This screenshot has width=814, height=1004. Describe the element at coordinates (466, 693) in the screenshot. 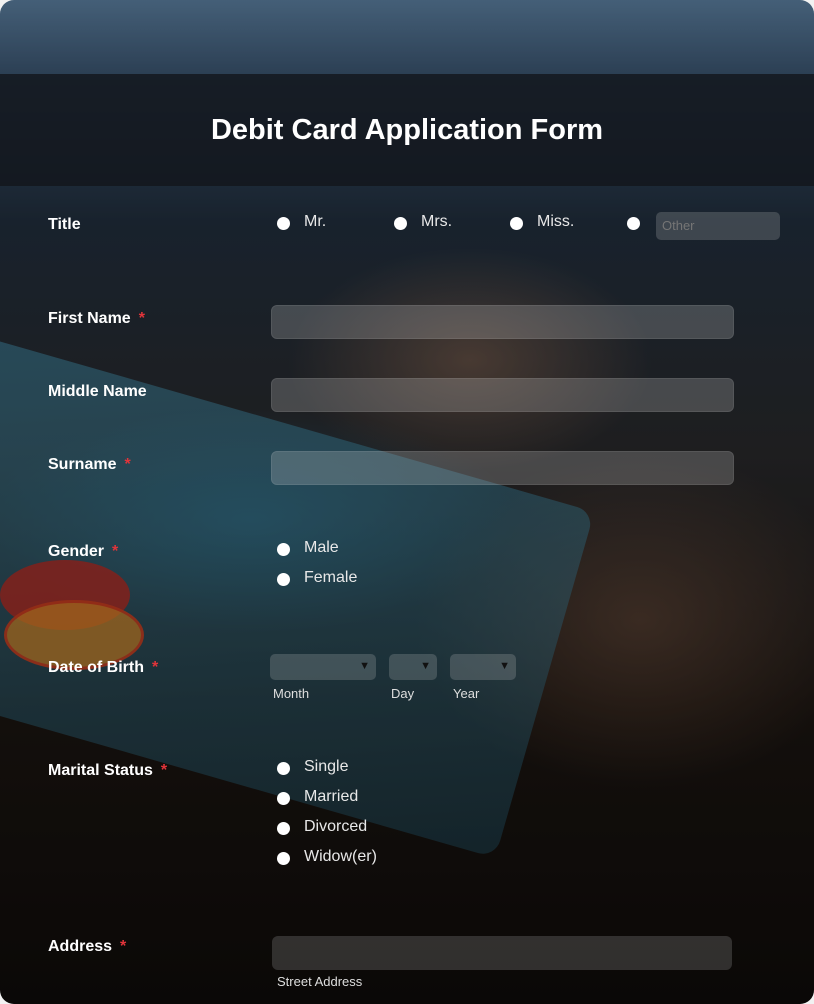

I see `dob-year-sublabel: Year` at that location.